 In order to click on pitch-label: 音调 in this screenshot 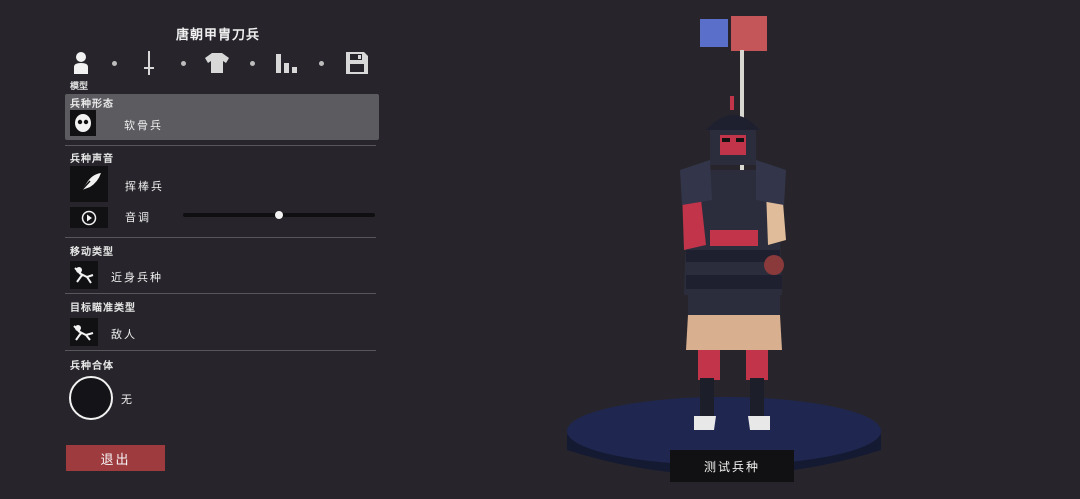, I will do `click(138, 217)`.